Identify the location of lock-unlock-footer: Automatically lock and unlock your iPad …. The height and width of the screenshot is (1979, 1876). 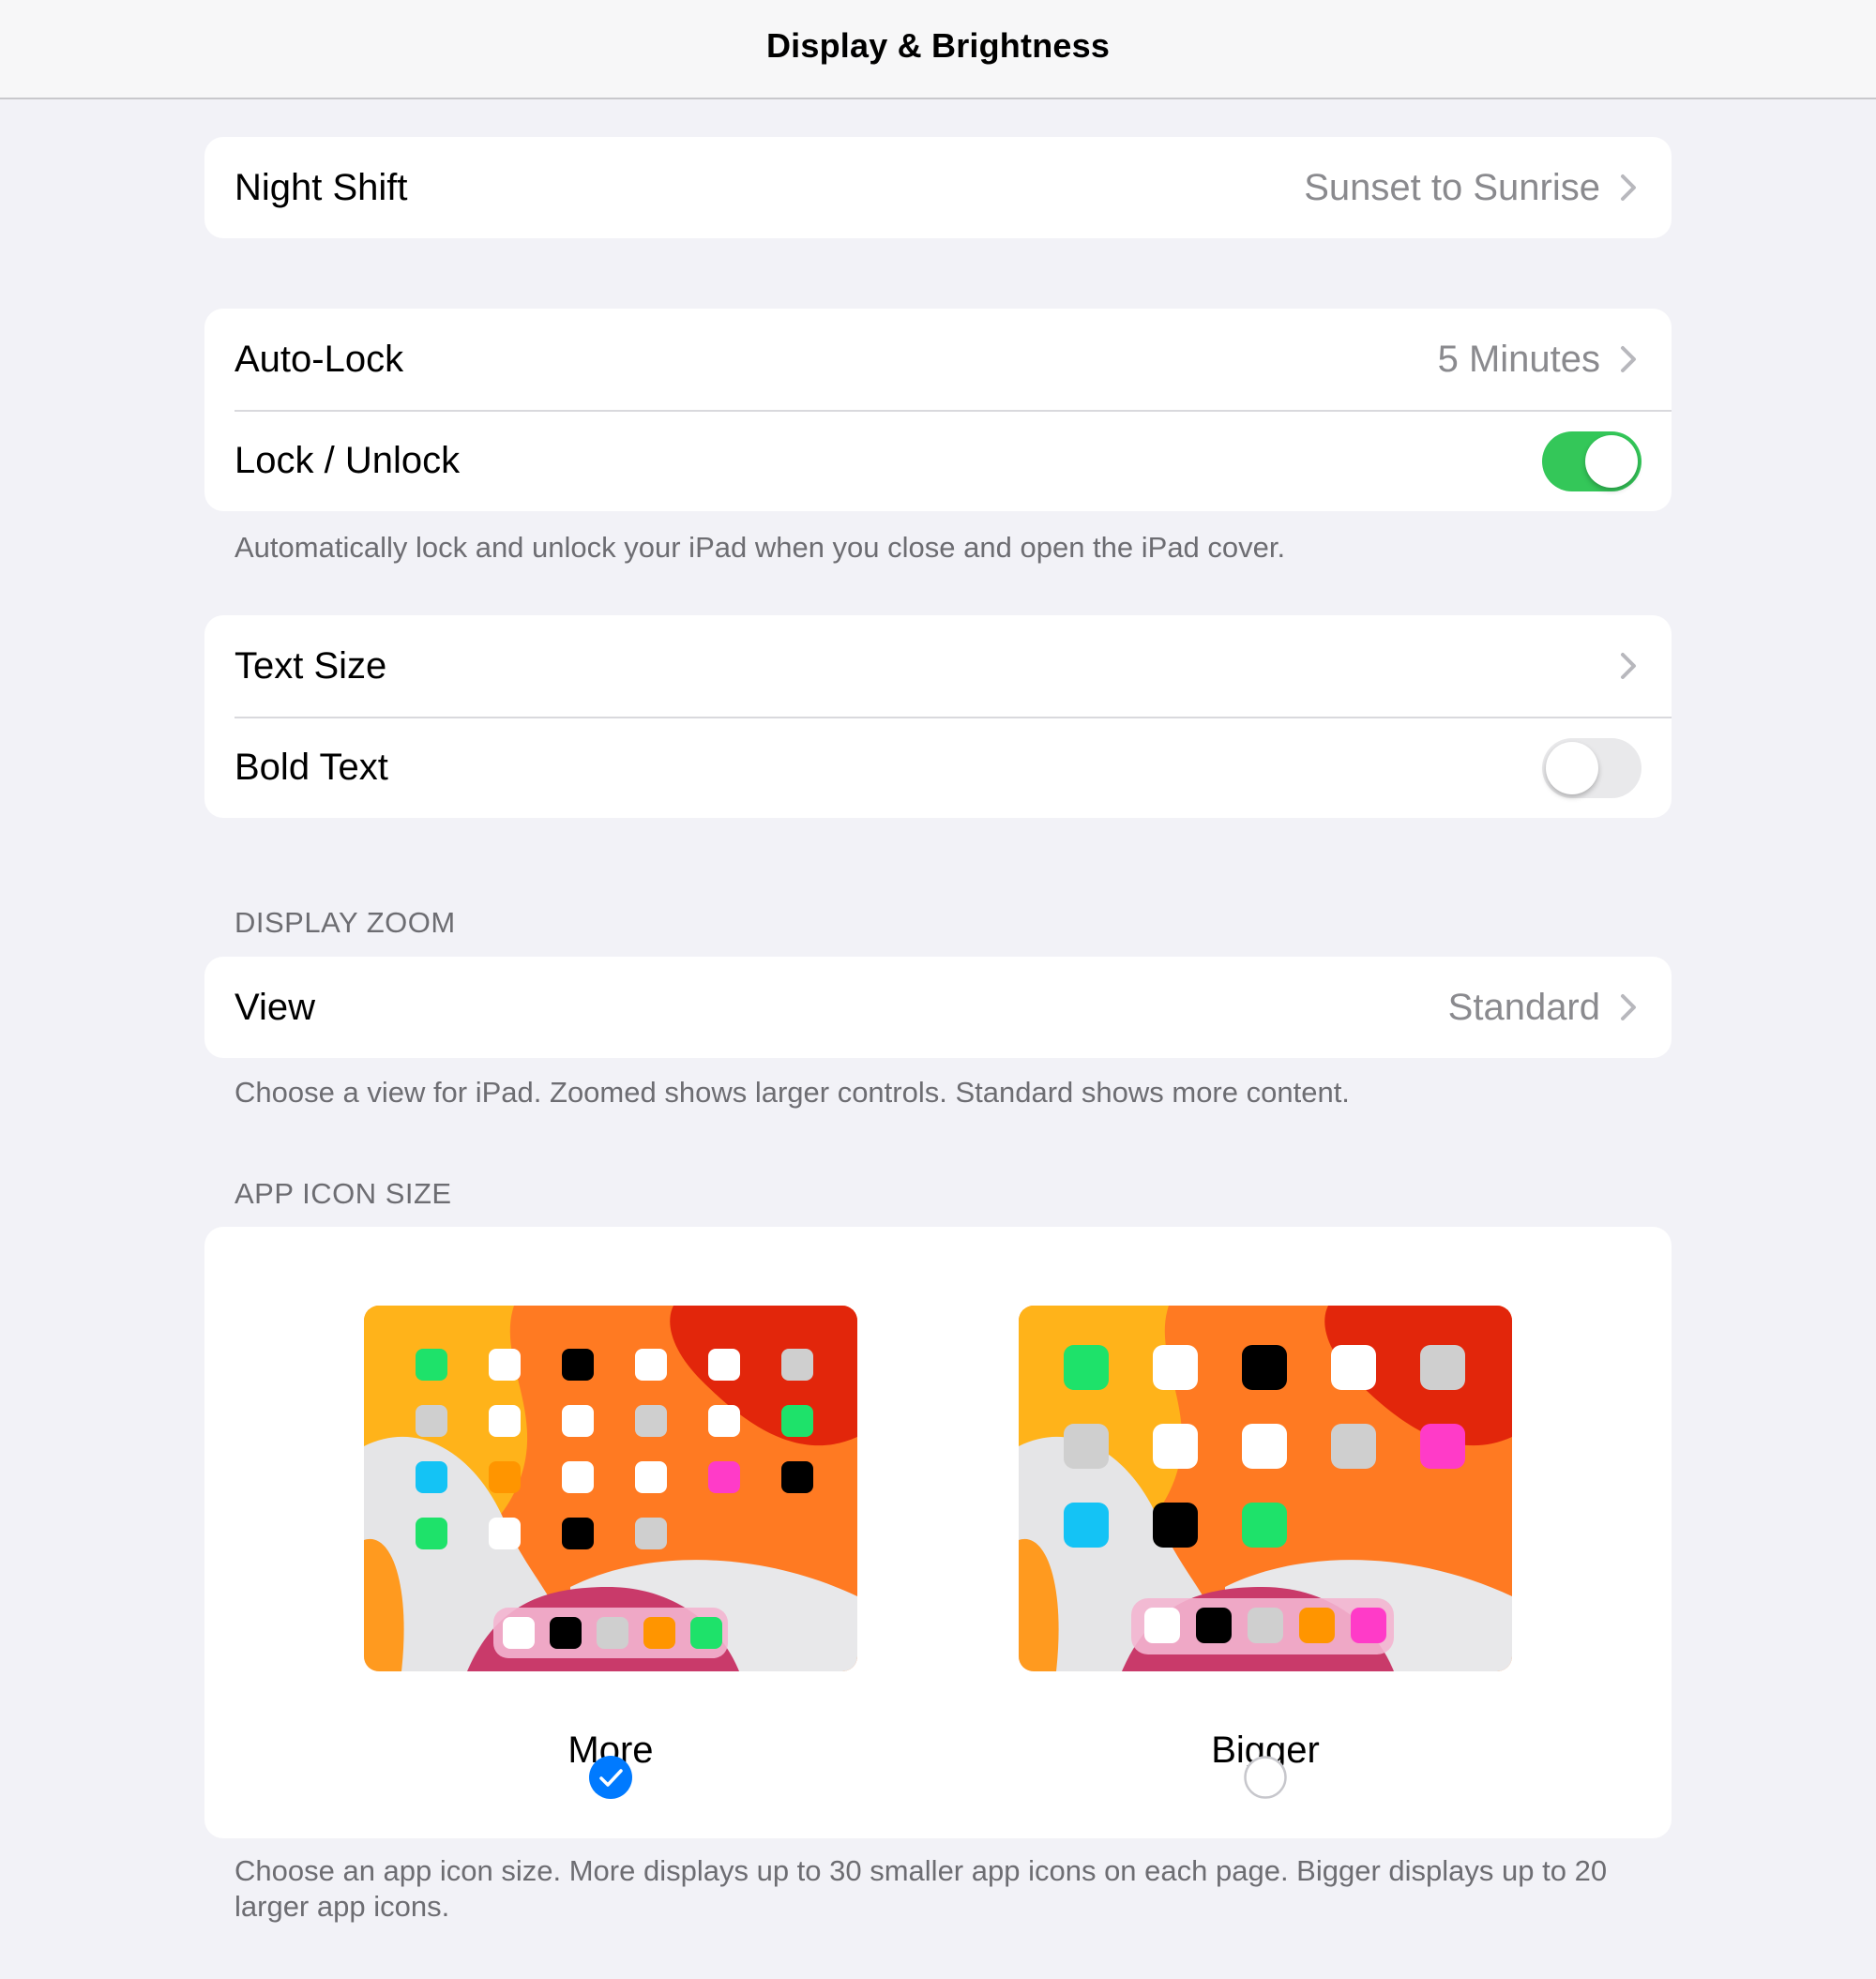
(760, 547).